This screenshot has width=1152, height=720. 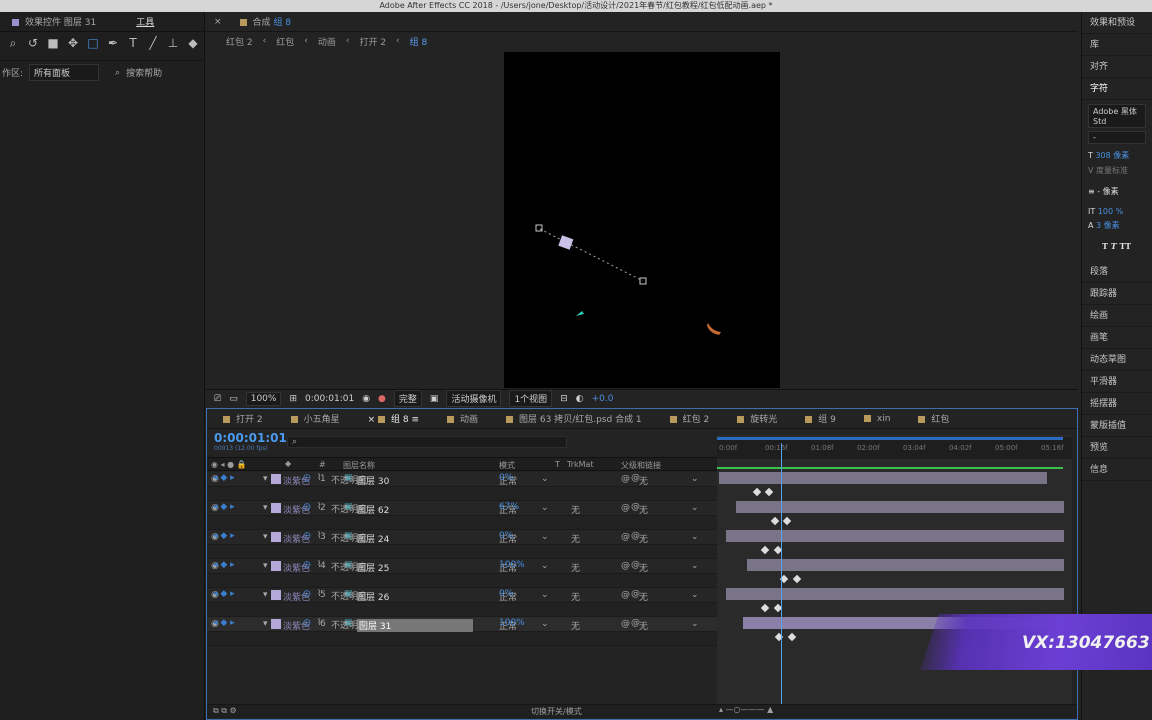 What do you see at coordinates (233, 399) in the screenshot?
I see `monitor-icon: ▭` at bounding box center [233, 399].